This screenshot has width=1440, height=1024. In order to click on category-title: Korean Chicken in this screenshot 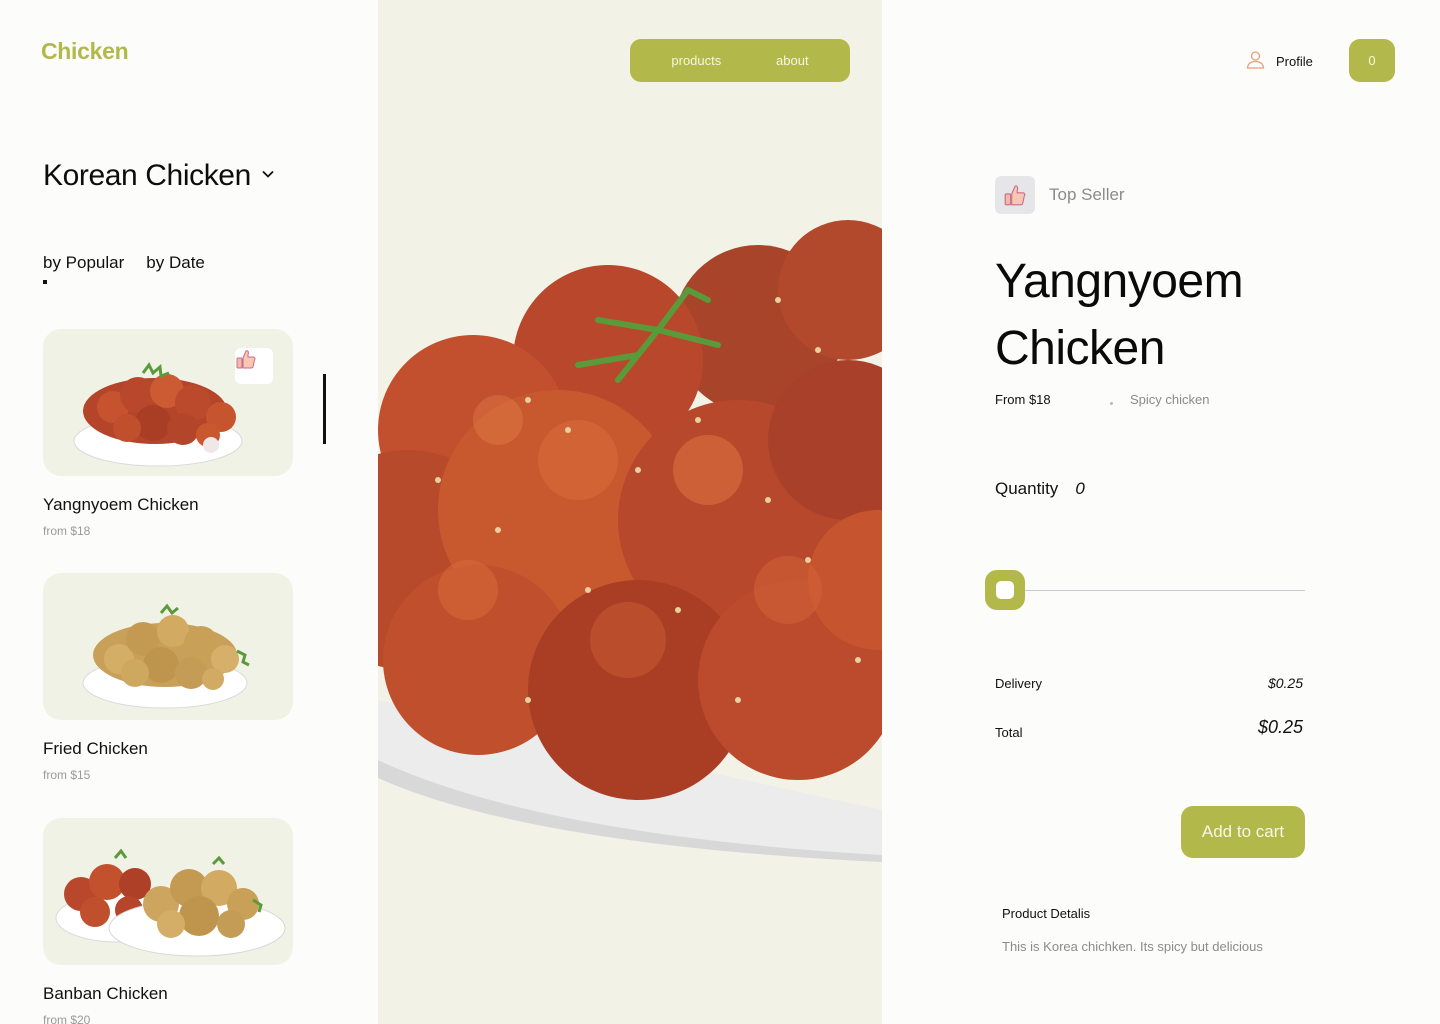, I will do `click(147, 175)`.